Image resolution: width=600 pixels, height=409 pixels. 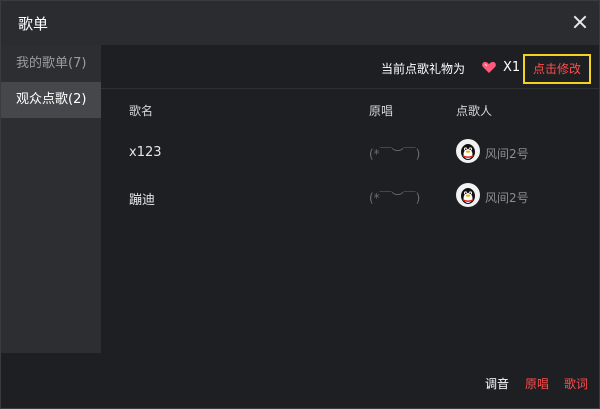 What do you see at coordinates (423, 69) in the screenshot?
I see `gift-label: 当前点歌礼物为` at bounding box center [423, 69].